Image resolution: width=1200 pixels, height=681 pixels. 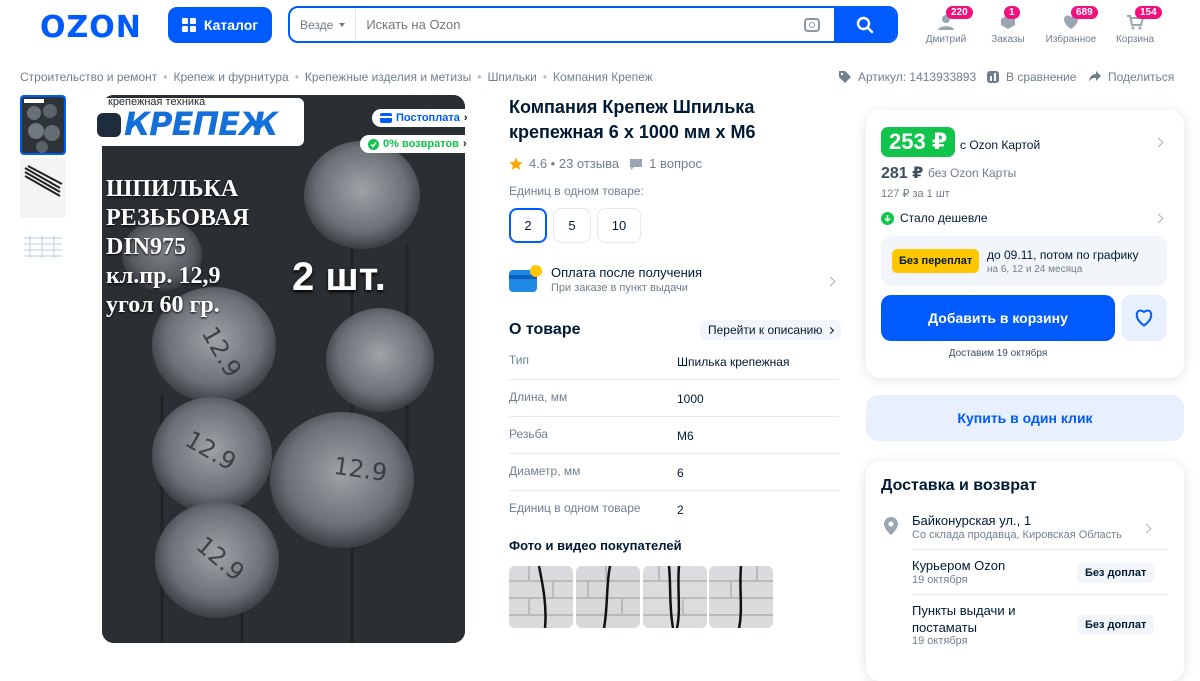 What do you see at coordinates (580, 24) in the screenshot?
I see `search-input` at bounding box center [580, 24].